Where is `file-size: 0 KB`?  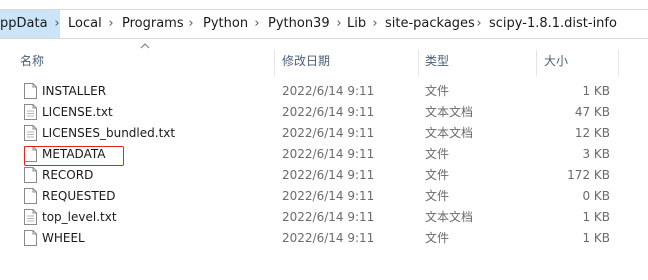 file-size: 0 KB is located at coordinates (596, 196).